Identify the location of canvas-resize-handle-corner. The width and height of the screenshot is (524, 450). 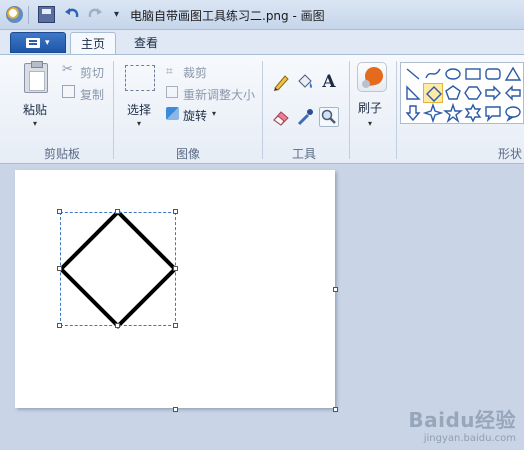
(335, 409).